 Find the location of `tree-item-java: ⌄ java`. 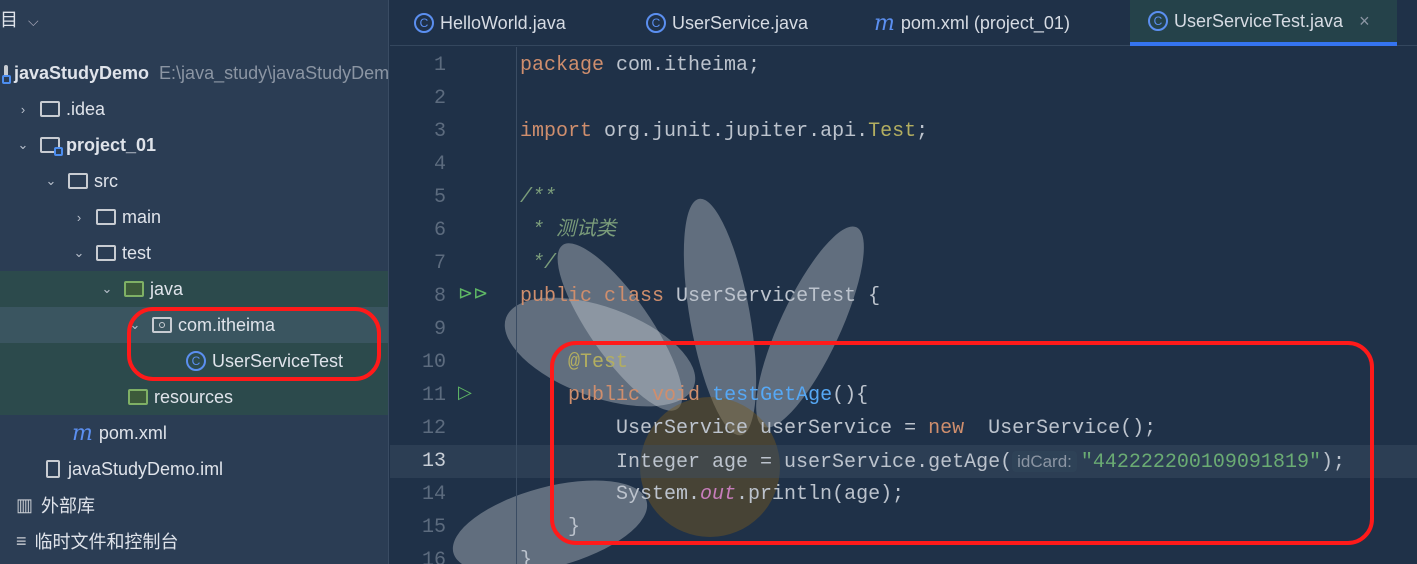

tree-item-java: ⌄ java is located at coordinates (194, 289).